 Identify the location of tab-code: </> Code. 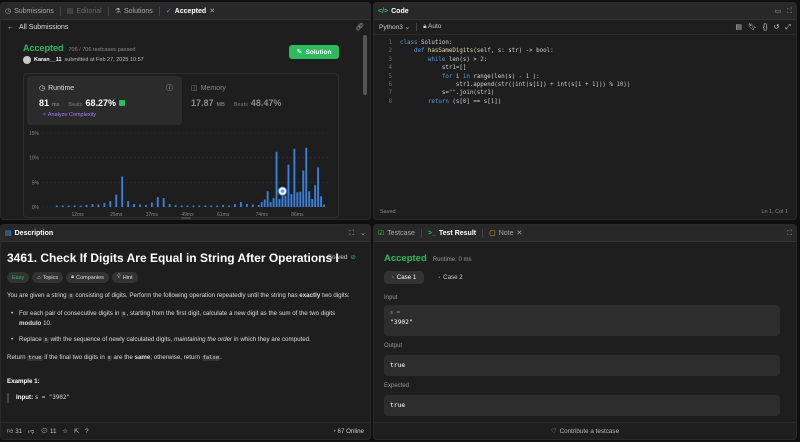
(393, 11).